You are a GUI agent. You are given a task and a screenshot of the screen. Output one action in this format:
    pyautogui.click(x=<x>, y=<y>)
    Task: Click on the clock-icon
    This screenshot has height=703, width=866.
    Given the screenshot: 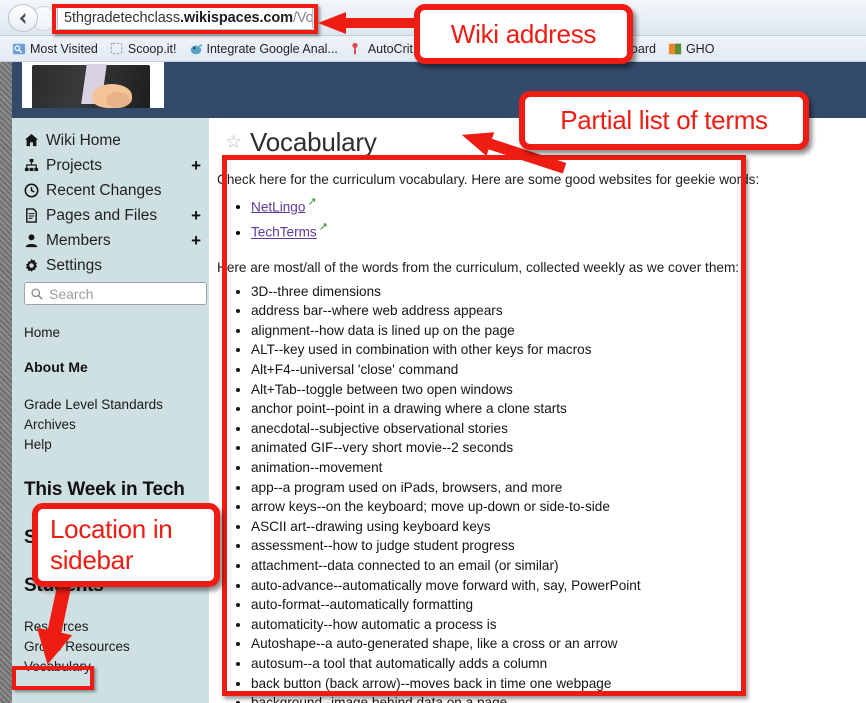 What is the action you would take?
    pyautogui.click(x=33, y=190)
    